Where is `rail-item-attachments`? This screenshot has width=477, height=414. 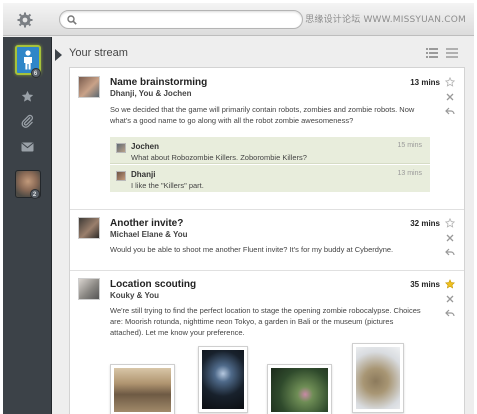
rail-item-attachments is located at coordinates (27, 121).